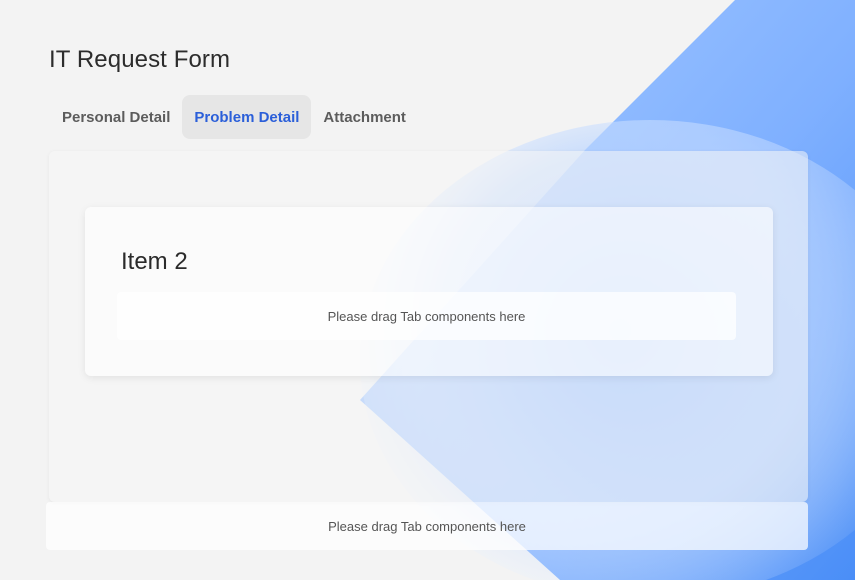 Image resolution: width=855 pixels, height=580 pixels. I want to click on outer-dropzone-text: Please drag Tab components here, so click(427, 526).